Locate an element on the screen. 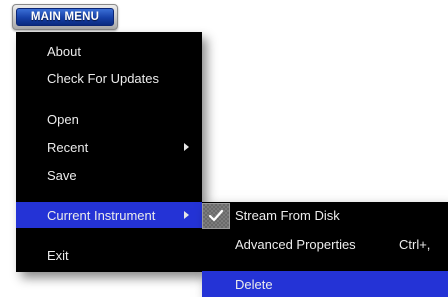 The image size is (448, 297). main-menu-button: MAIN MENU is located at coordinates (65, 17).